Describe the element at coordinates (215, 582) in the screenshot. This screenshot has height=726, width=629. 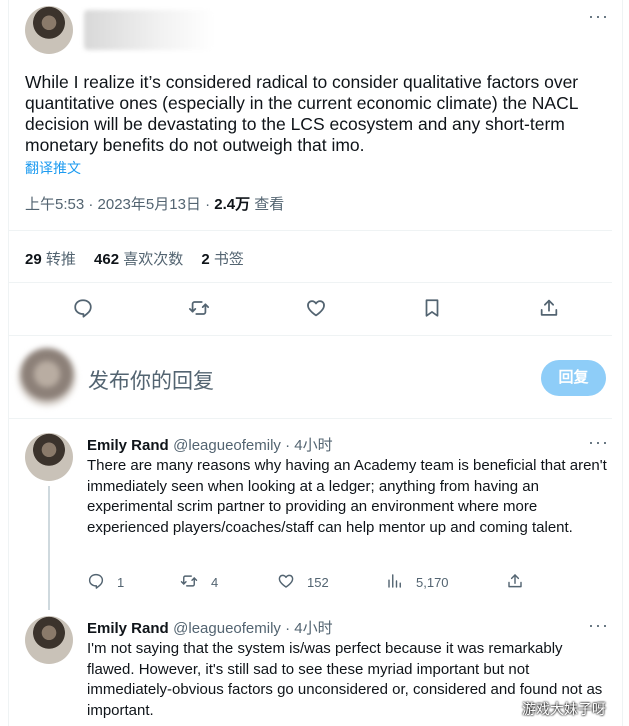
I see `reply-retweets-count: 4` at that location.